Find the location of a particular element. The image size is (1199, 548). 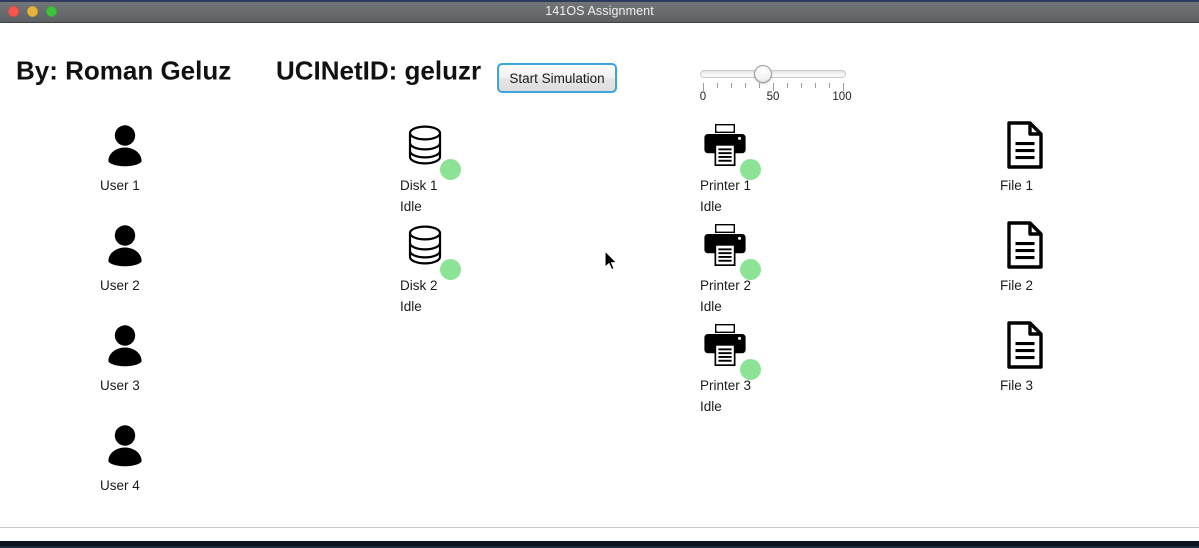

printer-label: Printer 1 is located at coordinates (726, 185).